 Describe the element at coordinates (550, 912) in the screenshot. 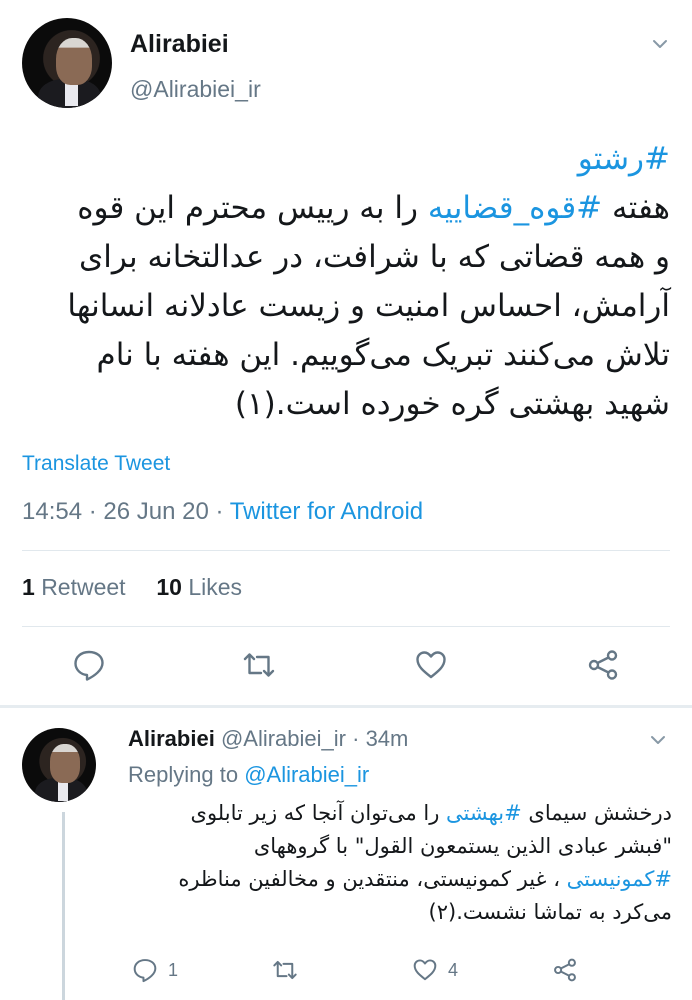

I see `reply-line: می‌کرد به تماشا نشست.(۲)` at that location.